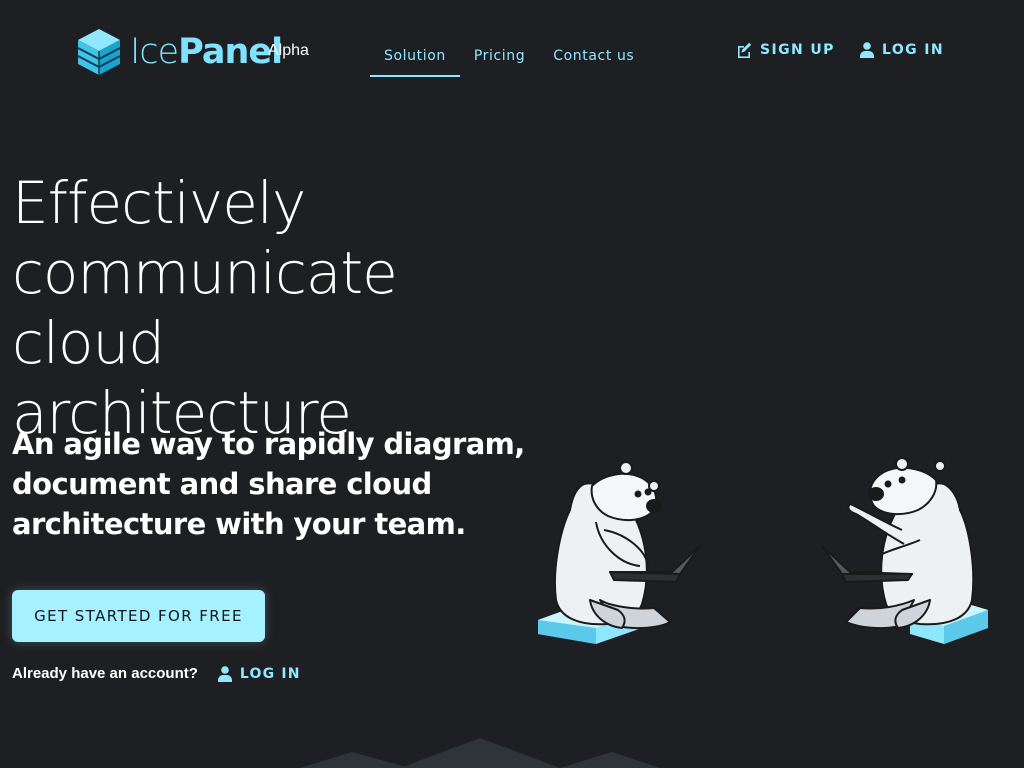 This screenshot has height=768, width=1024. What do you see at coordinates (159, 203) in the screenshot?
I see `headline-line: Effectively` at bounding box center [159, 203].